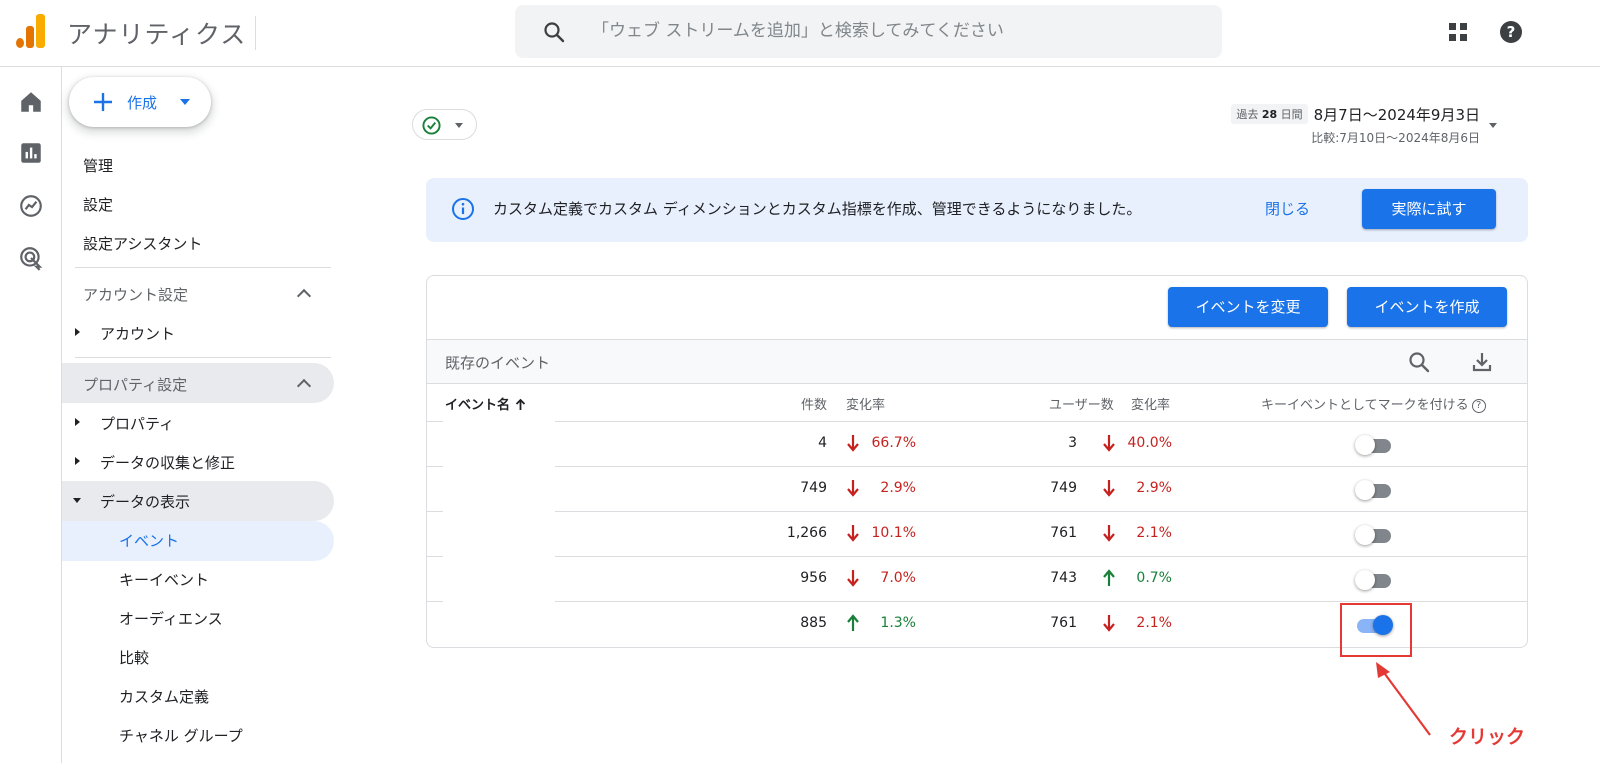 This screenshot has height=763, width=1600. Describe the element at coordinates (977, 579) in the screenshot. I see `table-row: 956 7.0% 743 0.7%` at that location.